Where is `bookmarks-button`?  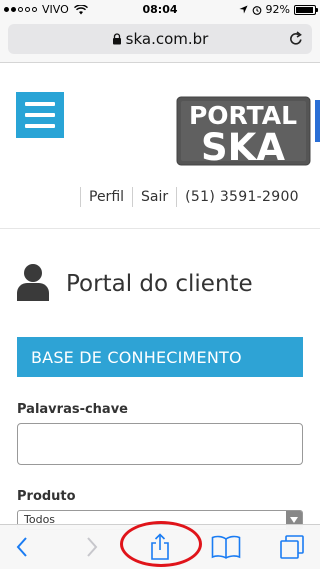
bookmarks-button is located at coordinates (226, 547).